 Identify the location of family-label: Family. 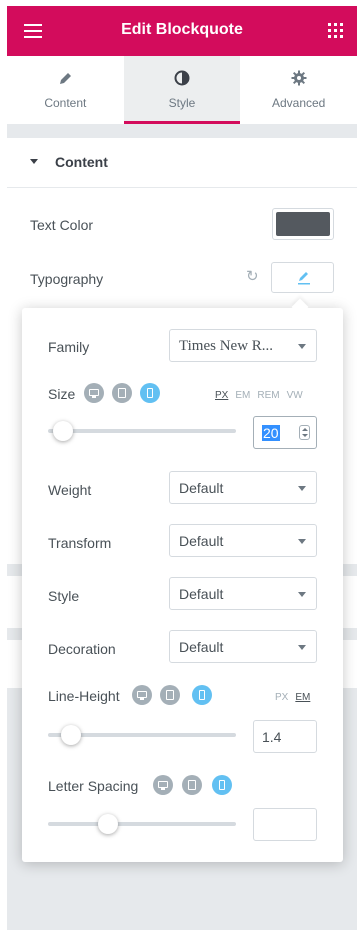
(69, 347).